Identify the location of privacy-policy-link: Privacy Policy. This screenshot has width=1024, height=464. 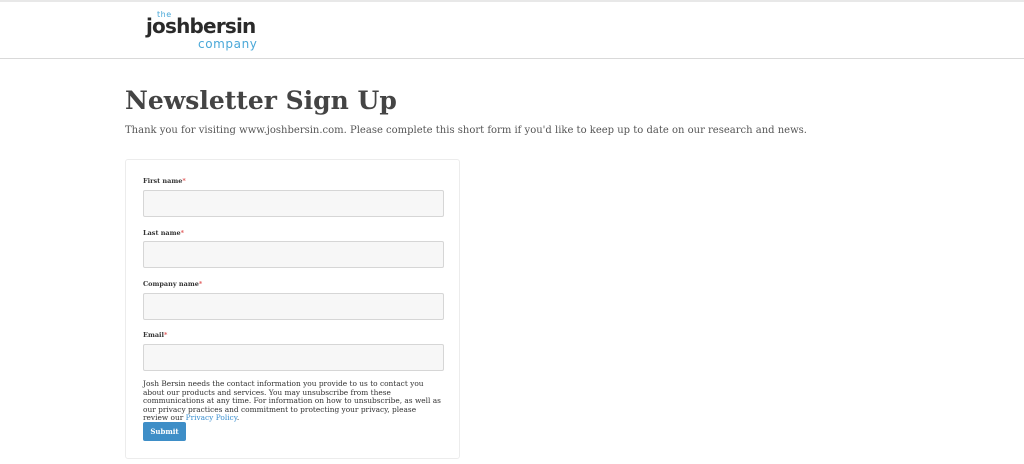
(211, 418).